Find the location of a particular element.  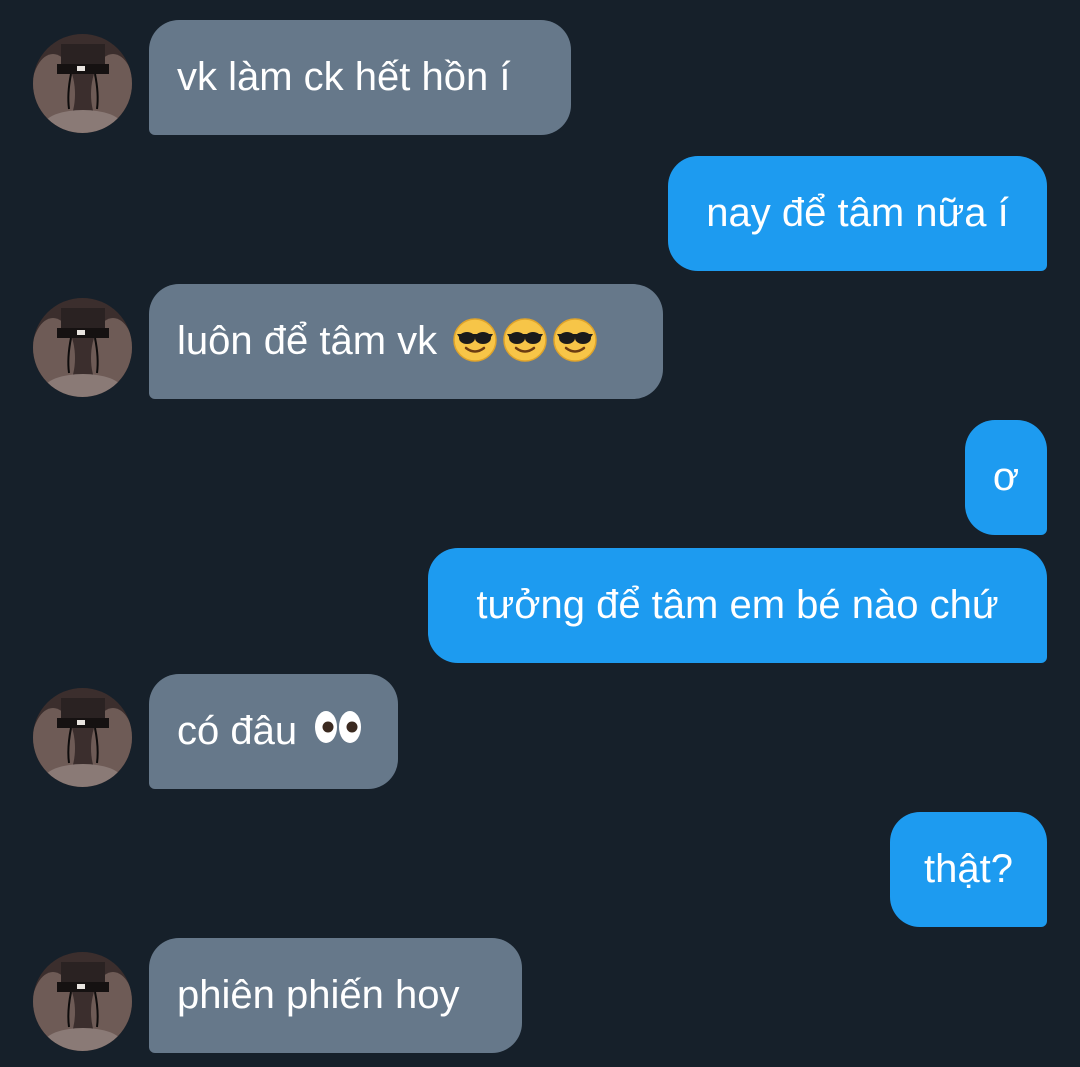

message-bubble-incoming: có đâu is located at coordinates (273, 731).